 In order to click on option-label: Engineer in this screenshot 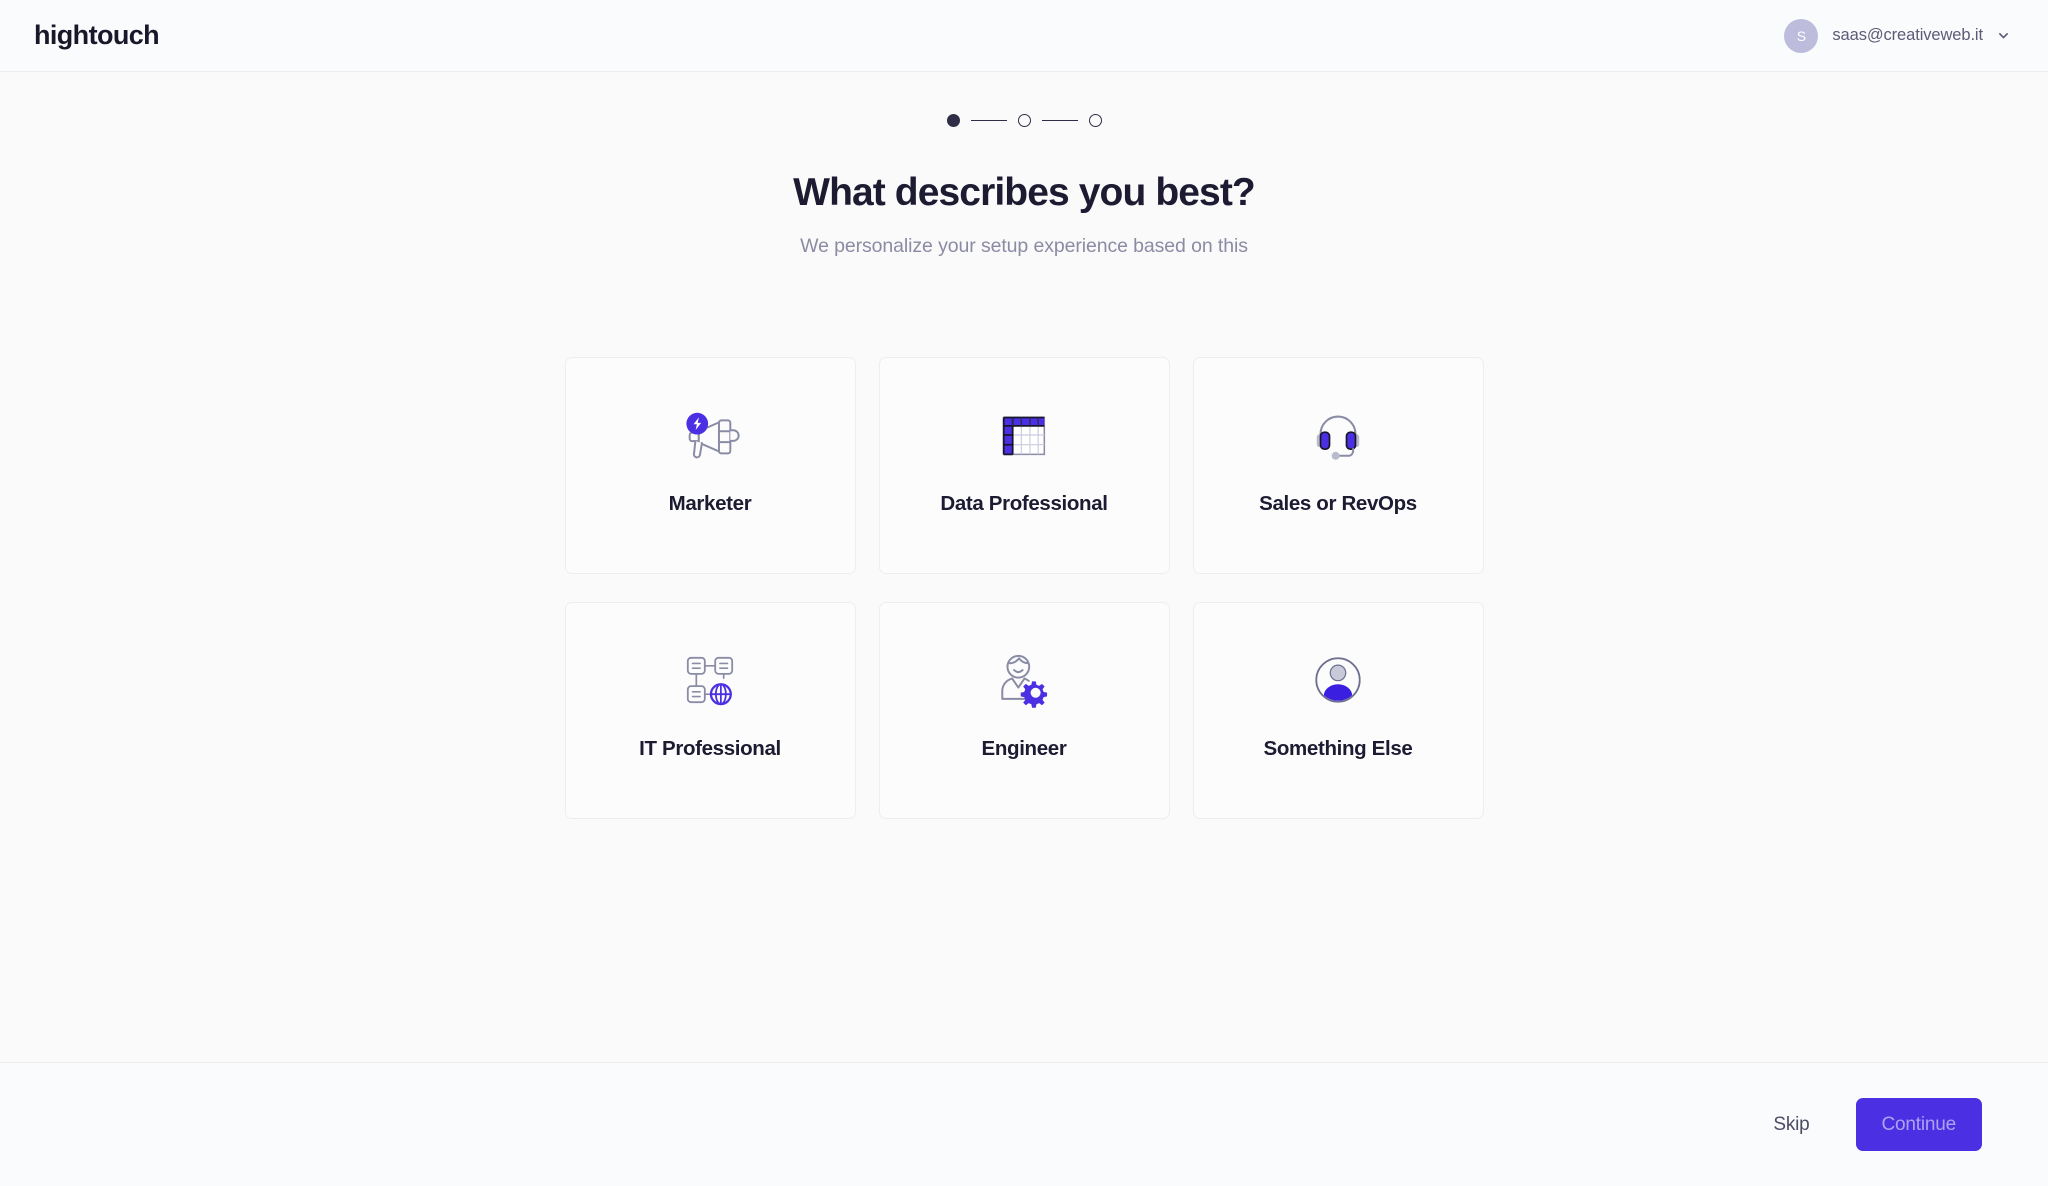, I will do `click(1024, 748)`.